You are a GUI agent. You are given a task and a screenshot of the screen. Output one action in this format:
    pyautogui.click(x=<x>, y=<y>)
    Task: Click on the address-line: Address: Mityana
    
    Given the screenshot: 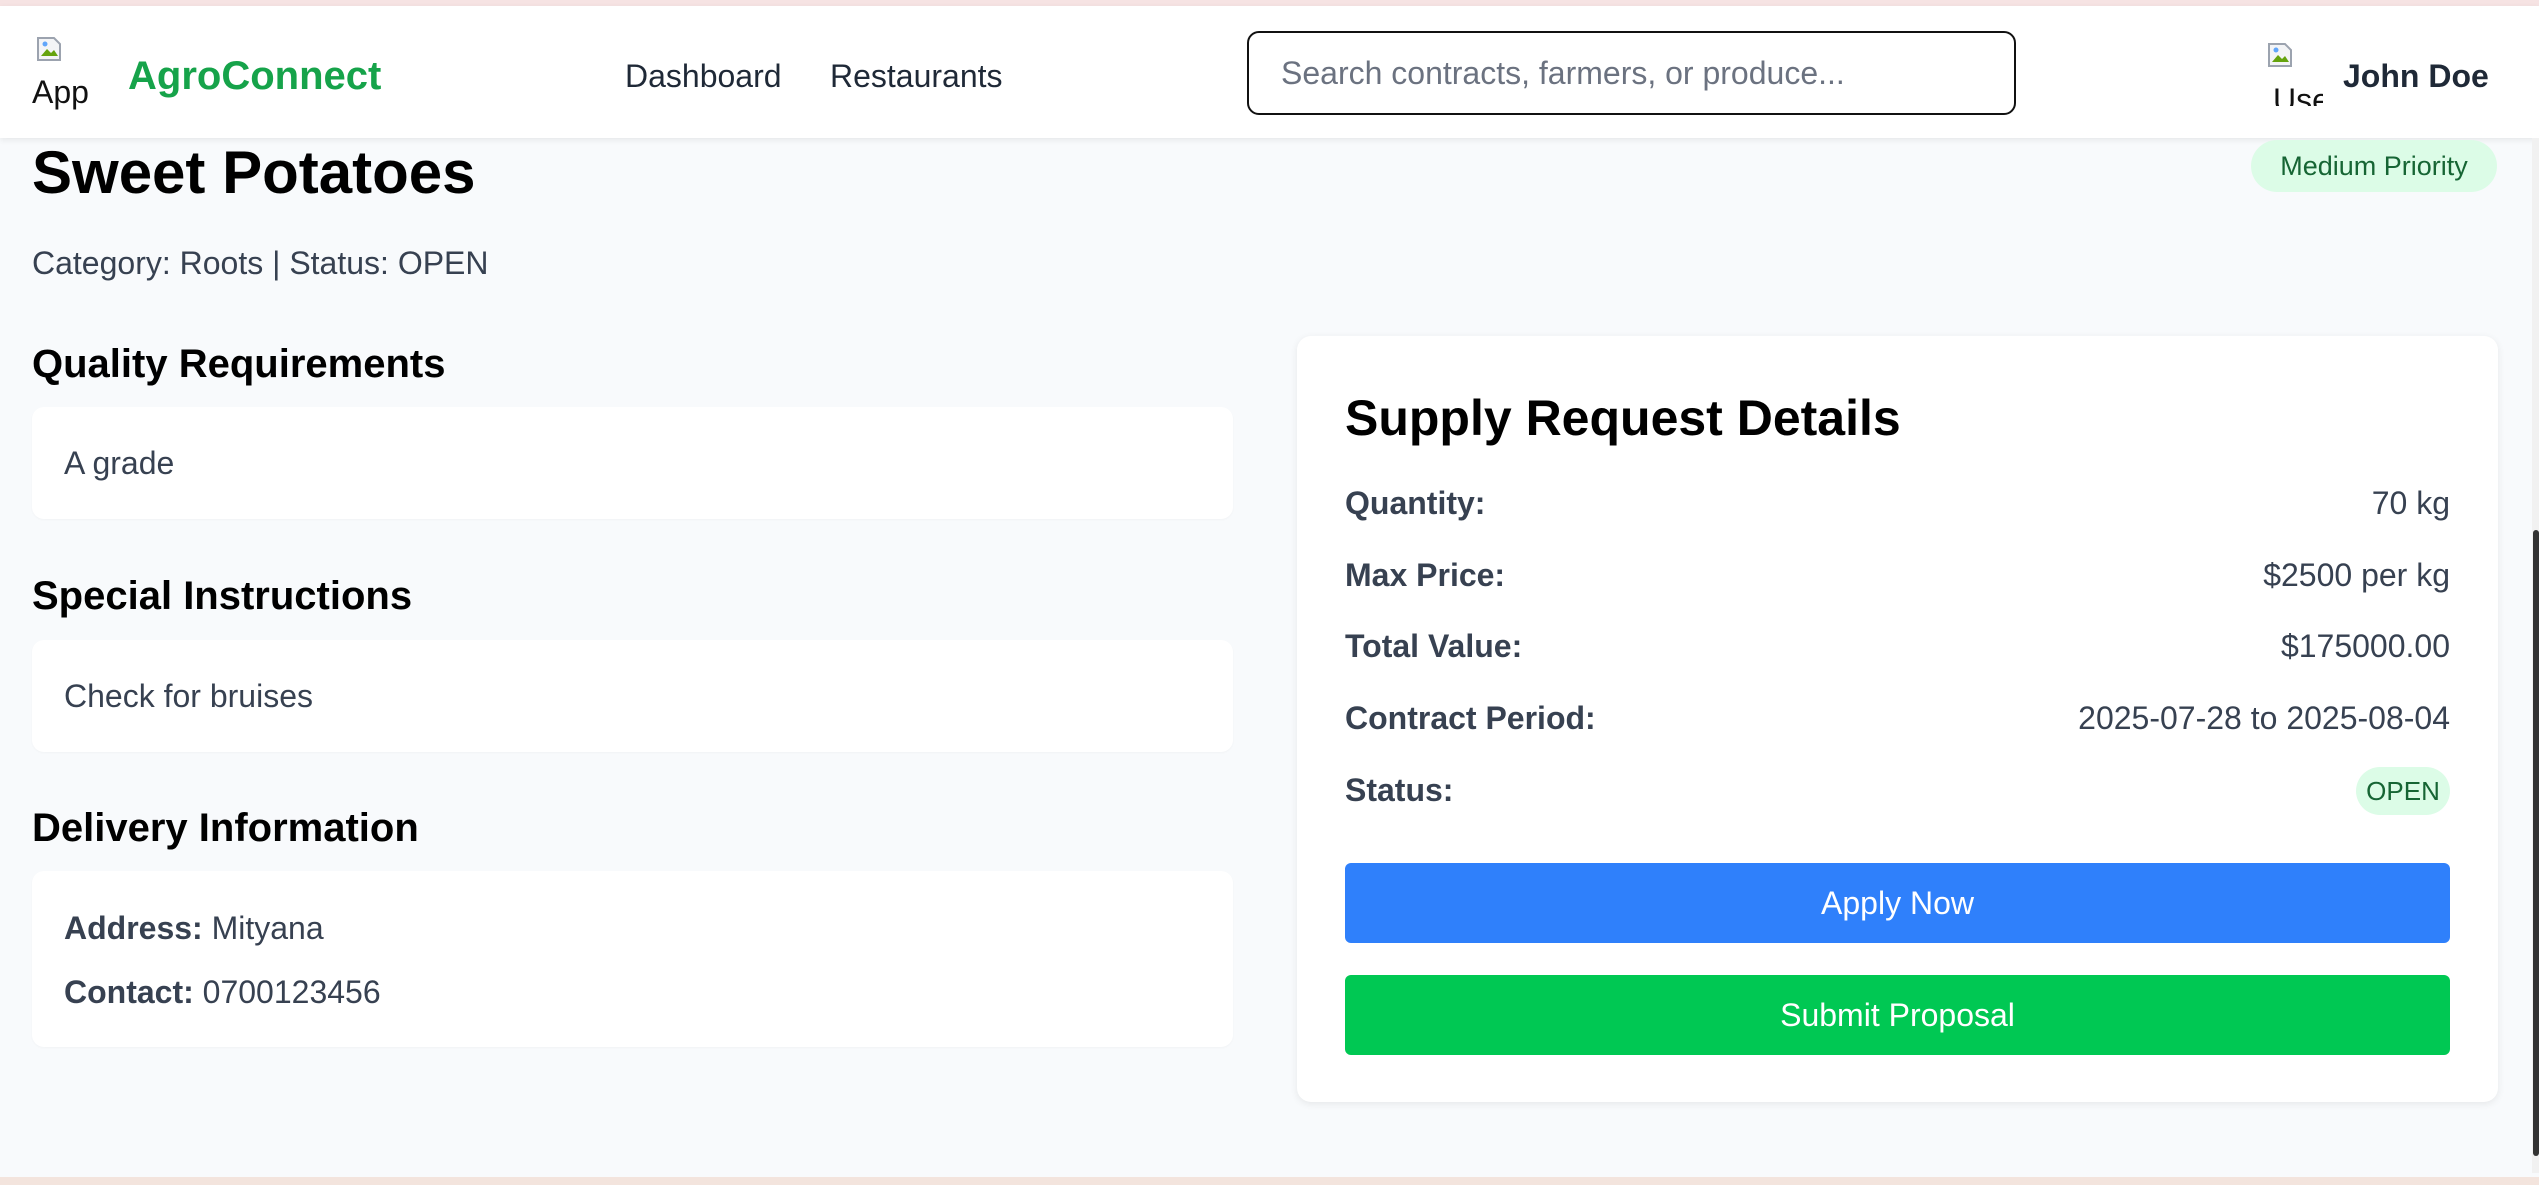 What is the action you would take?
    pyautogui.click(x=194, y=928)
    